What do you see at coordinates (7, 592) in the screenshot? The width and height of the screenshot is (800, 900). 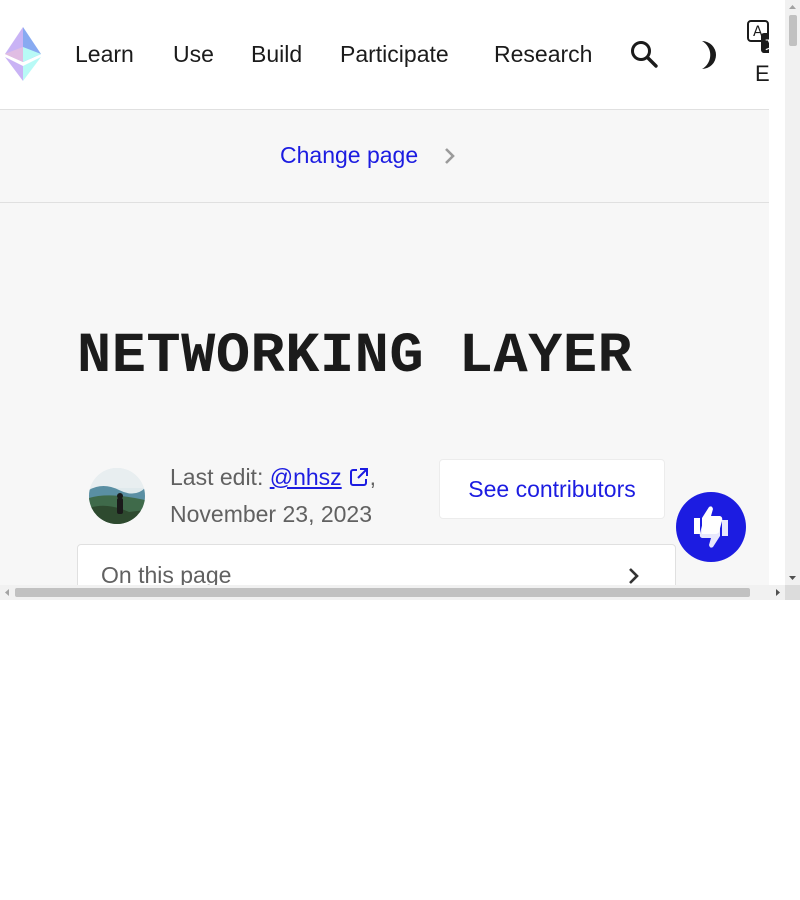 I see `scroll-left-arrow-icon` at bounding box center [7, 592].